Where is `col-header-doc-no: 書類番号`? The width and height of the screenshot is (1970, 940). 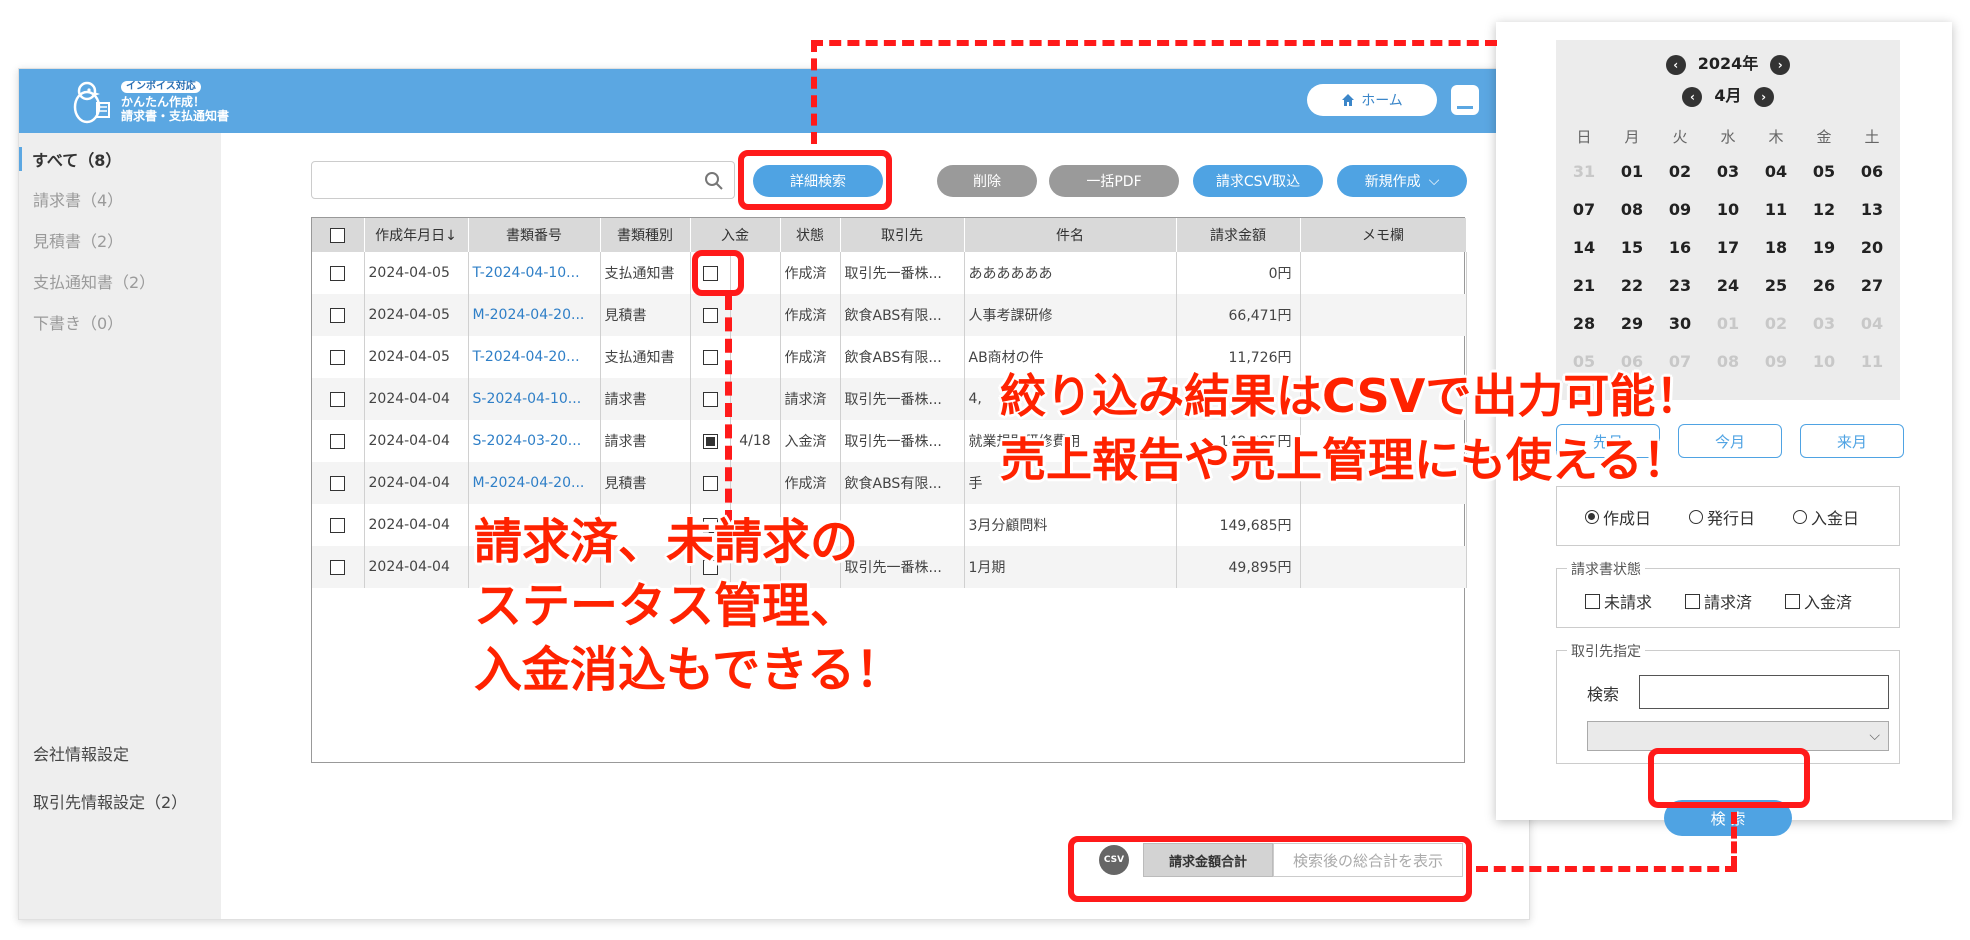 col-header-doc-no: 書類番号 is located at coordinates (534, 235).